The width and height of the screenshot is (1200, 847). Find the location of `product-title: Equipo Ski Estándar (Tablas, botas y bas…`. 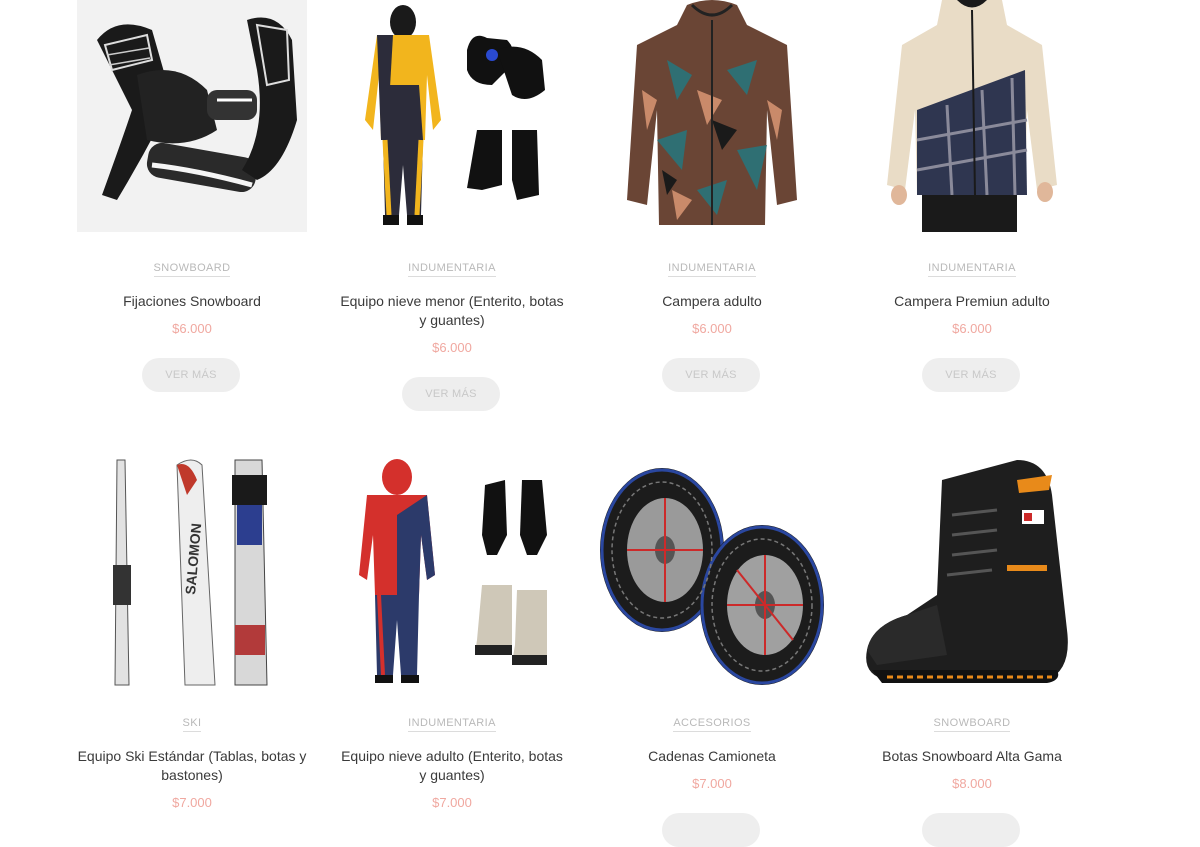

product-title: Equipo Ski Estándar (Tablas, botas y bas… is located at coordinates (192, 766).